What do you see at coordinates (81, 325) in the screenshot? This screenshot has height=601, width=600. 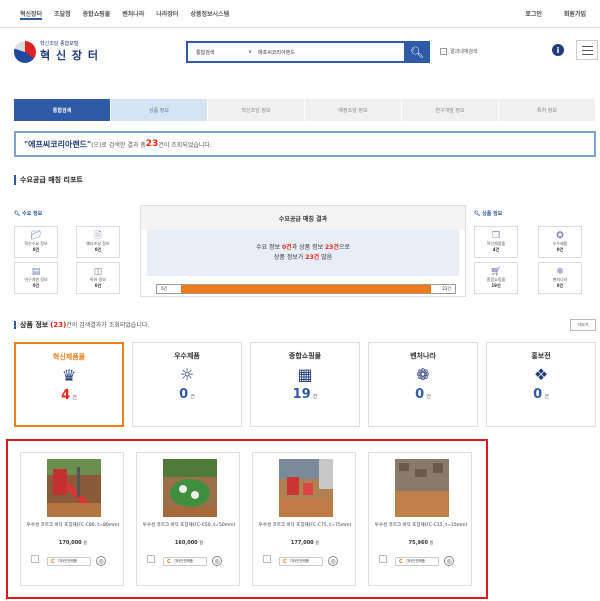 I see `product-section-header: 상품 정보 (23)건의 검색결과가 조회되었습니다.` at bounding box center [81, 325].